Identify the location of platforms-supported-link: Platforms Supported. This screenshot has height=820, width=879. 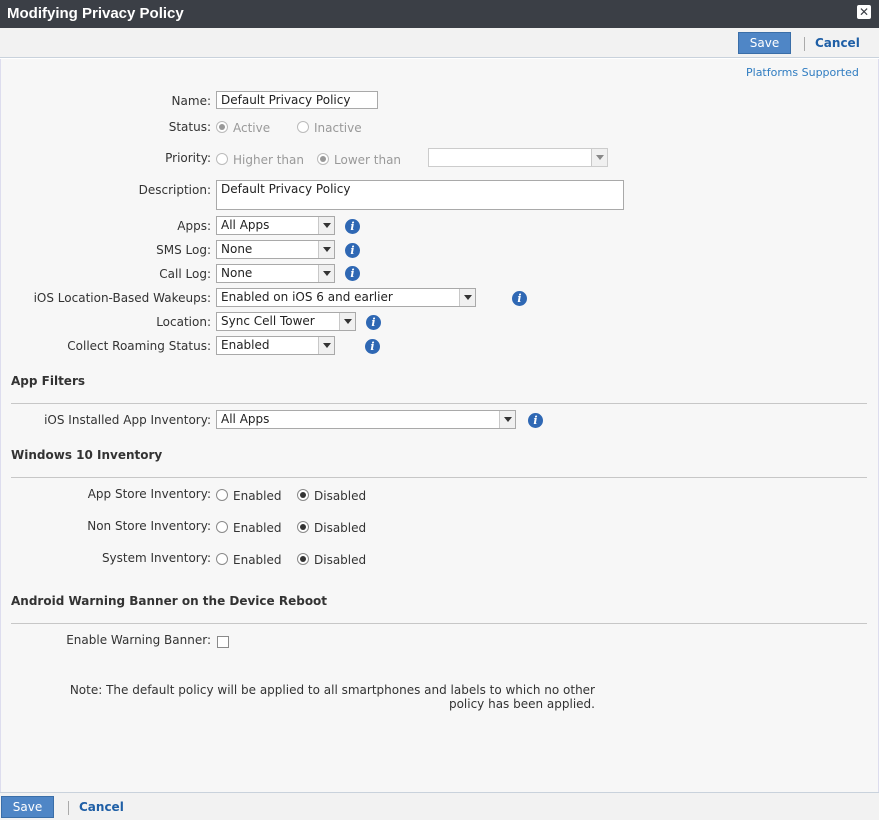
(802, 72).